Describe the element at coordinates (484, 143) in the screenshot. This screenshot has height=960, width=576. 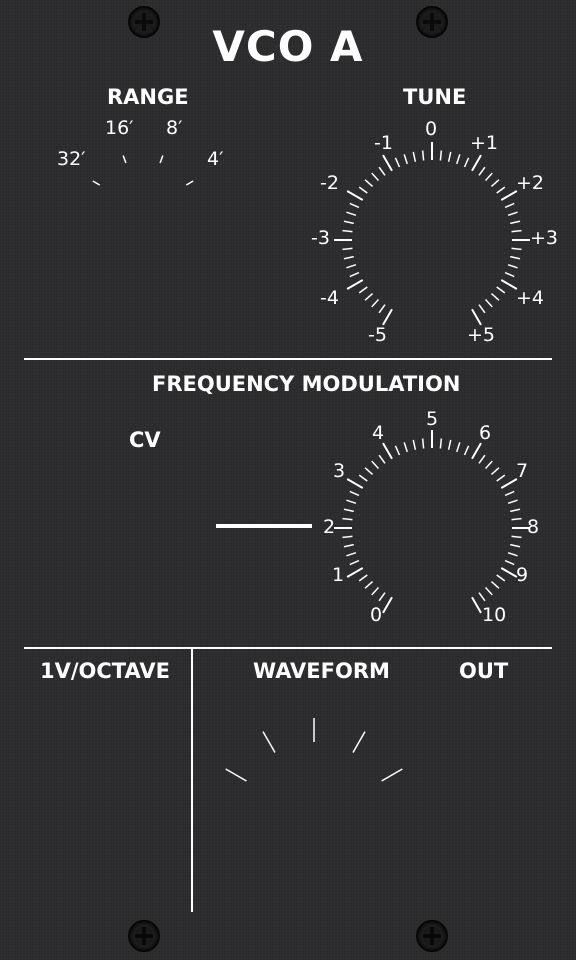
I see `tune-scale-plus-1: +1` at that location.